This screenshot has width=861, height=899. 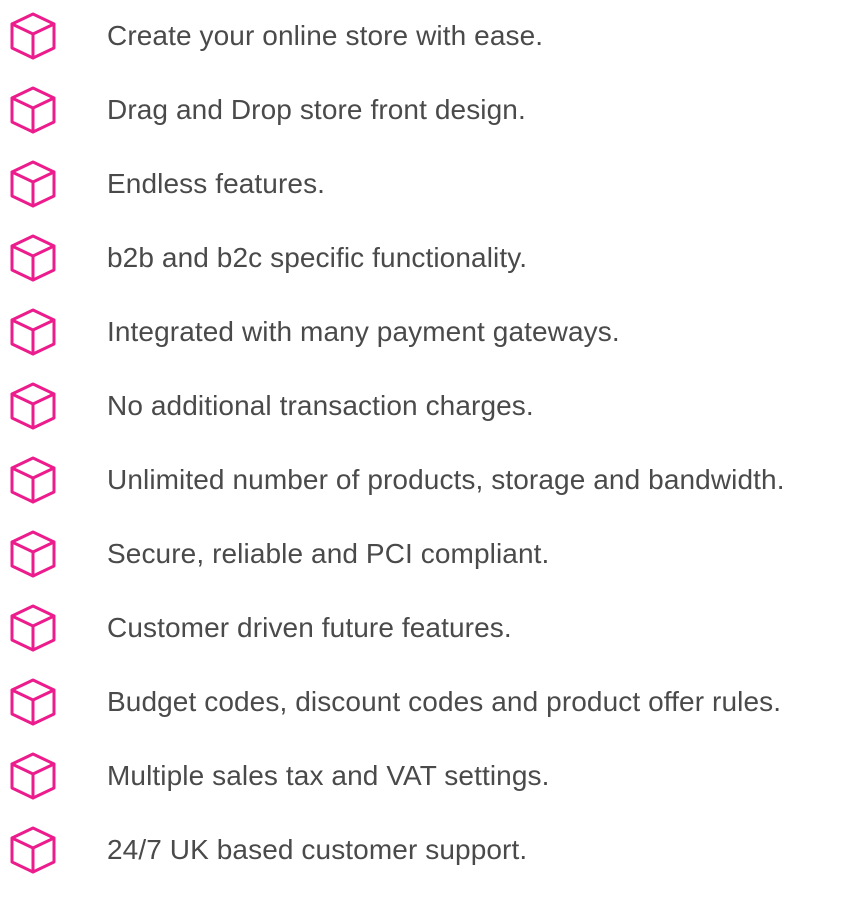 I want to click on feature-text: 24/7 UK based customer support., so click(x=317, y=849).